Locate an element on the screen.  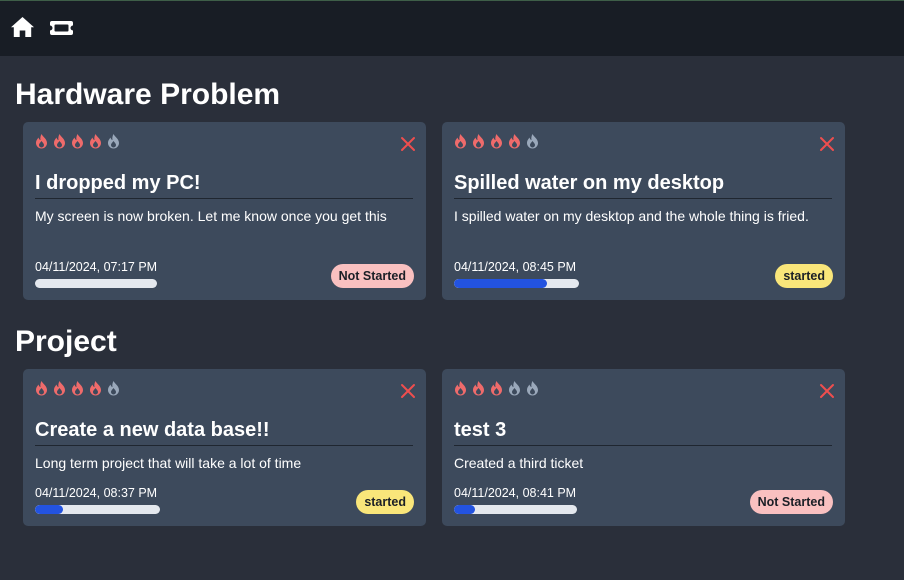
ticket-date: 04/11/2024, 08:37 PM is located at coordinates (96, 493).